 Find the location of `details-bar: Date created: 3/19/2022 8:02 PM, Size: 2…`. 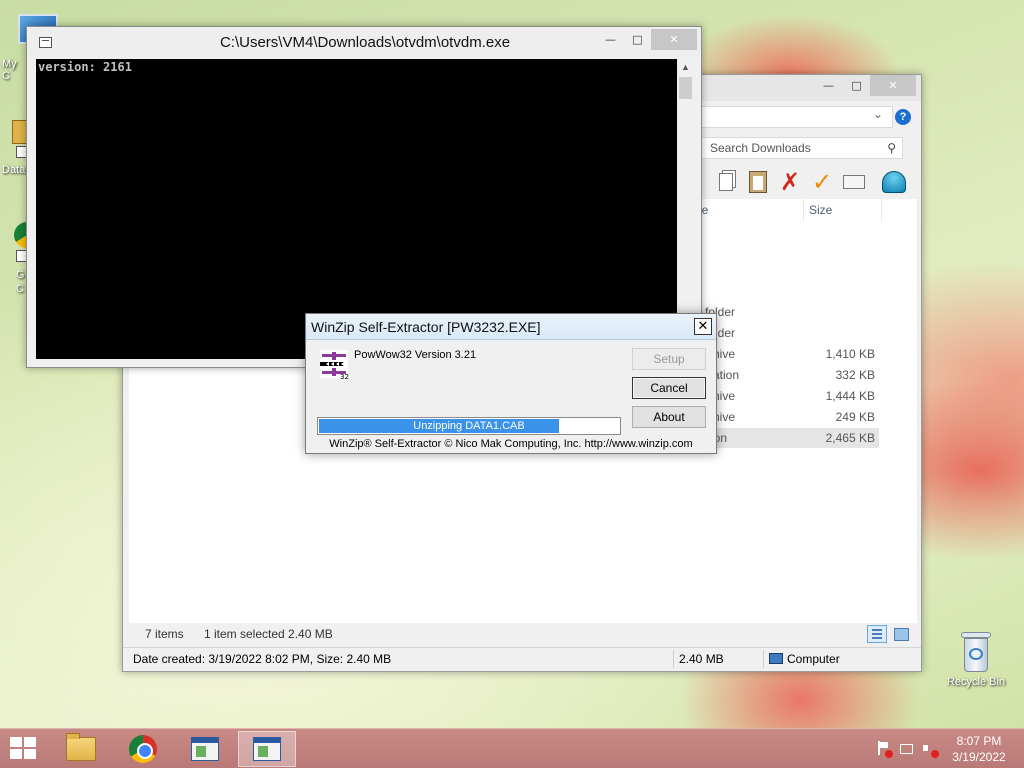

details-bar: Date created: 3/19/2022 8:02 PM, Size: 2… is located at coordinates (522, 659).